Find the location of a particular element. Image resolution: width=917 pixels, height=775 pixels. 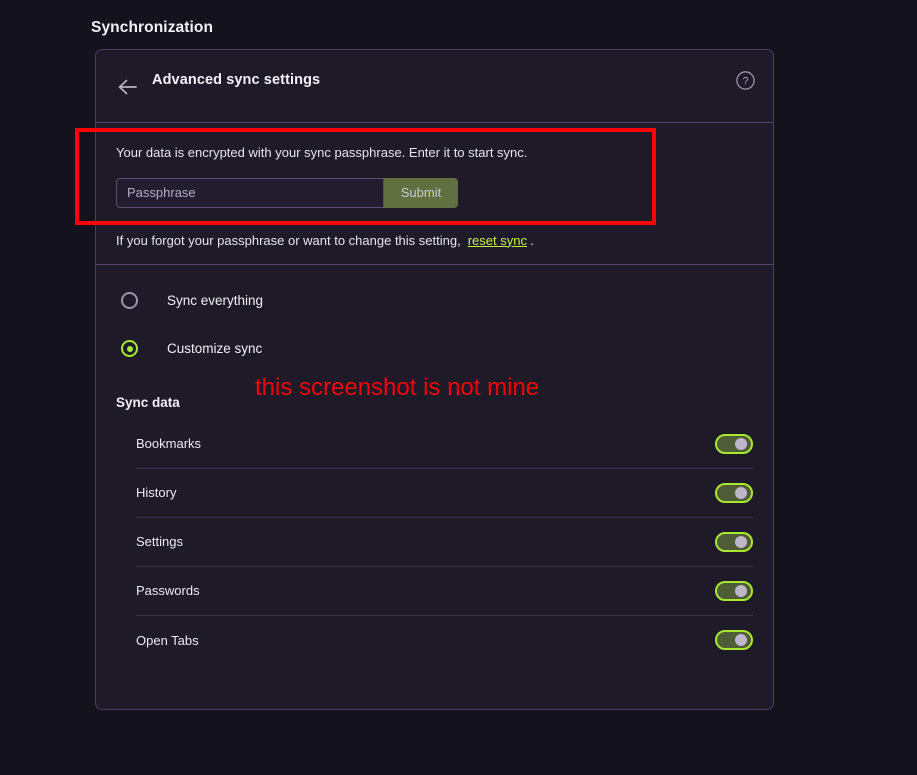

sync-row-settings: Settings is located at coordinates (444, 542).